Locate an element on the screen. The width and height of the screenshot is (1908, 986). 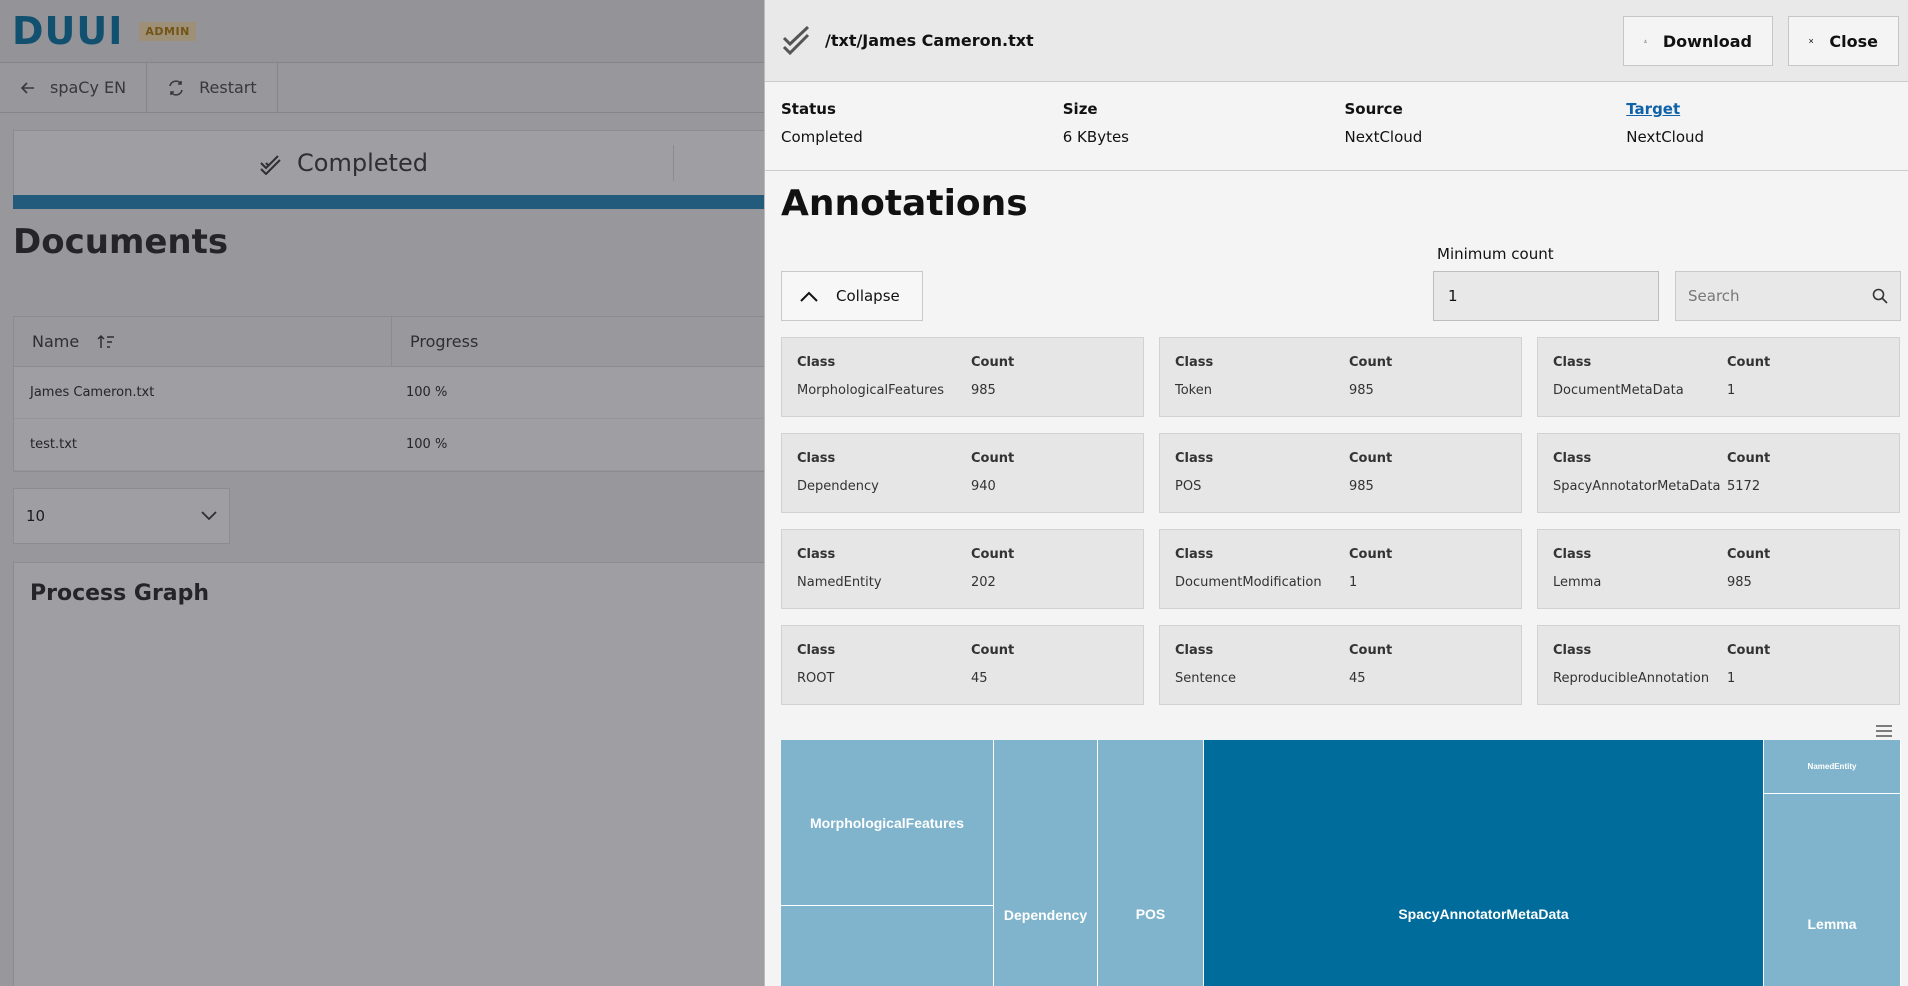
meta-source: Source NextCloud is located at coordinates (1383, 123).